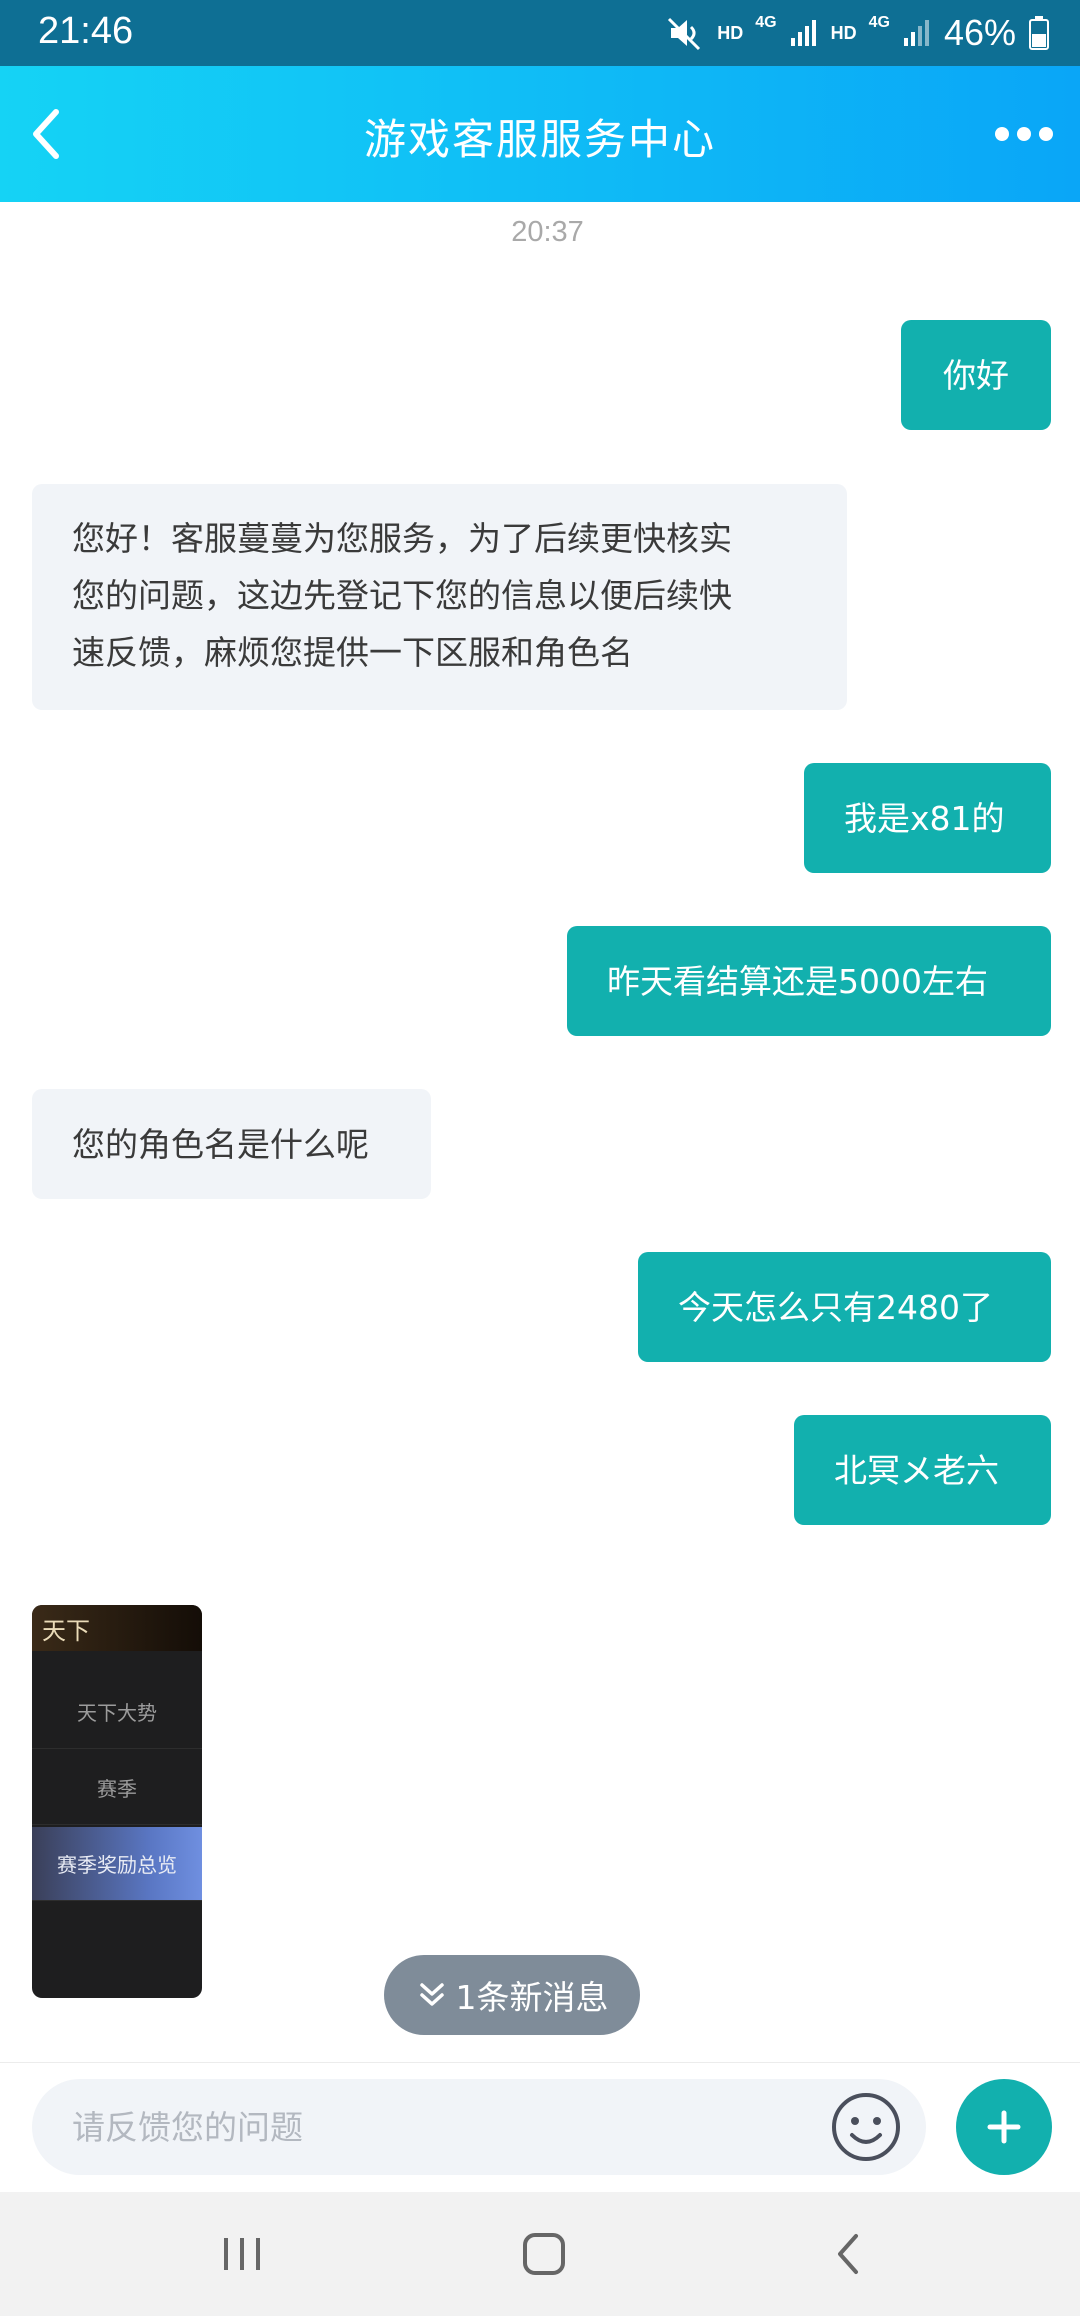  Describe the element at coordinates (1024, 134) in the screenshot. I see `more-options-icon` at that location.